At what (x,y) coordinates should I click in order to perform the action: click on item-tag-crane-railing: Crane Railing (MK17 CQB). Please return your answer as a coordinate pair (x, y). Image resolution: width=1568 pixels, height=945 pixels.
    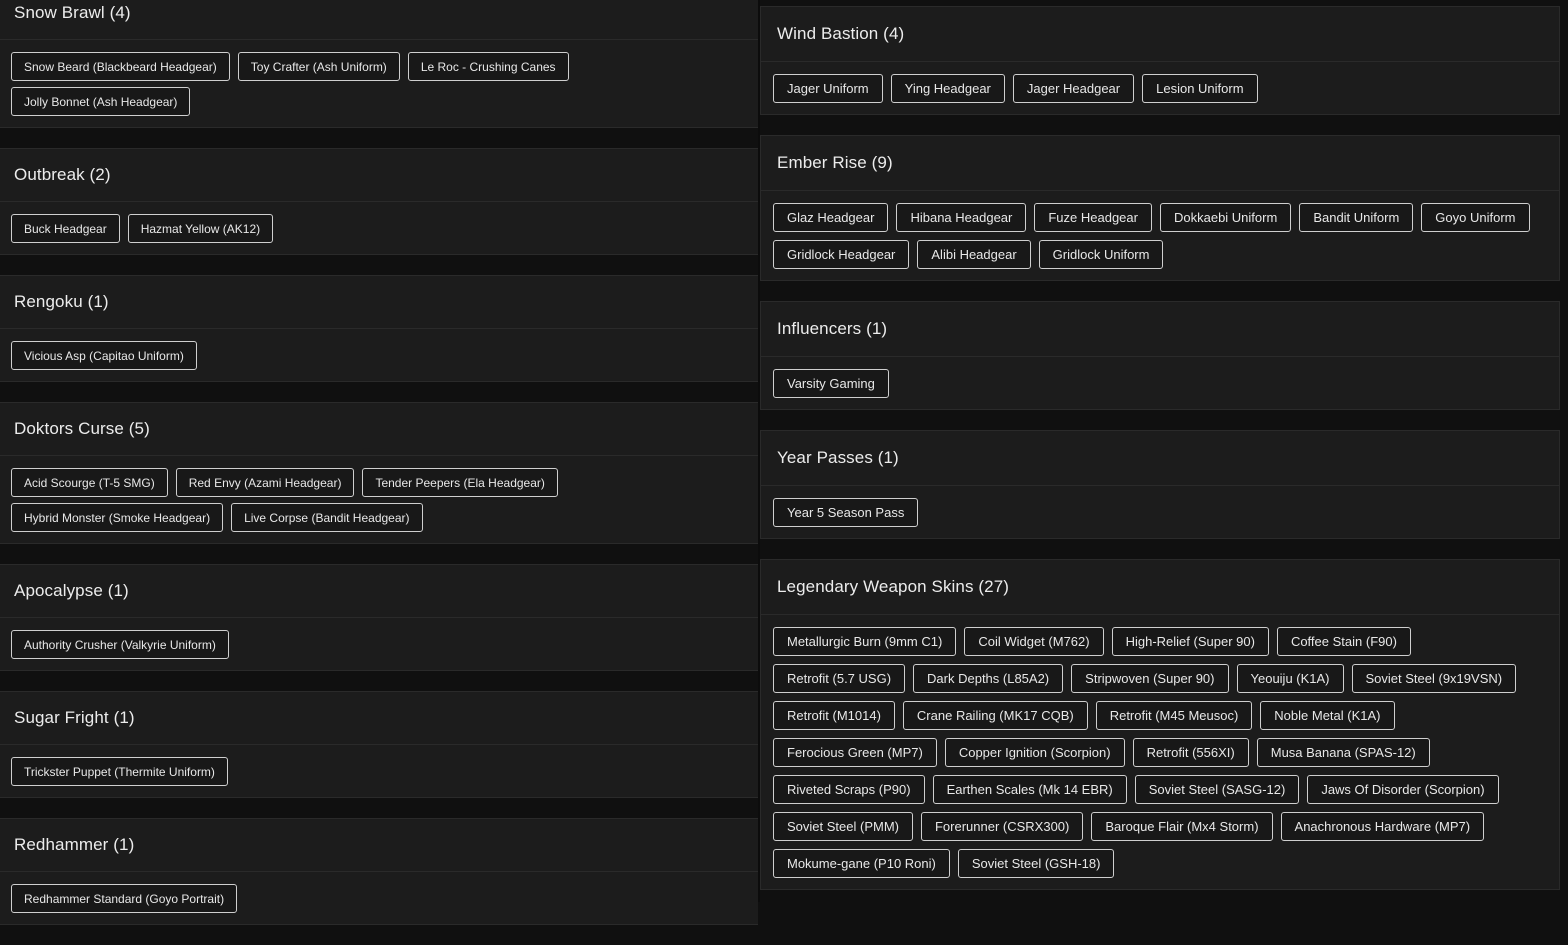
    Looking at the image, I should click on (995, 715).